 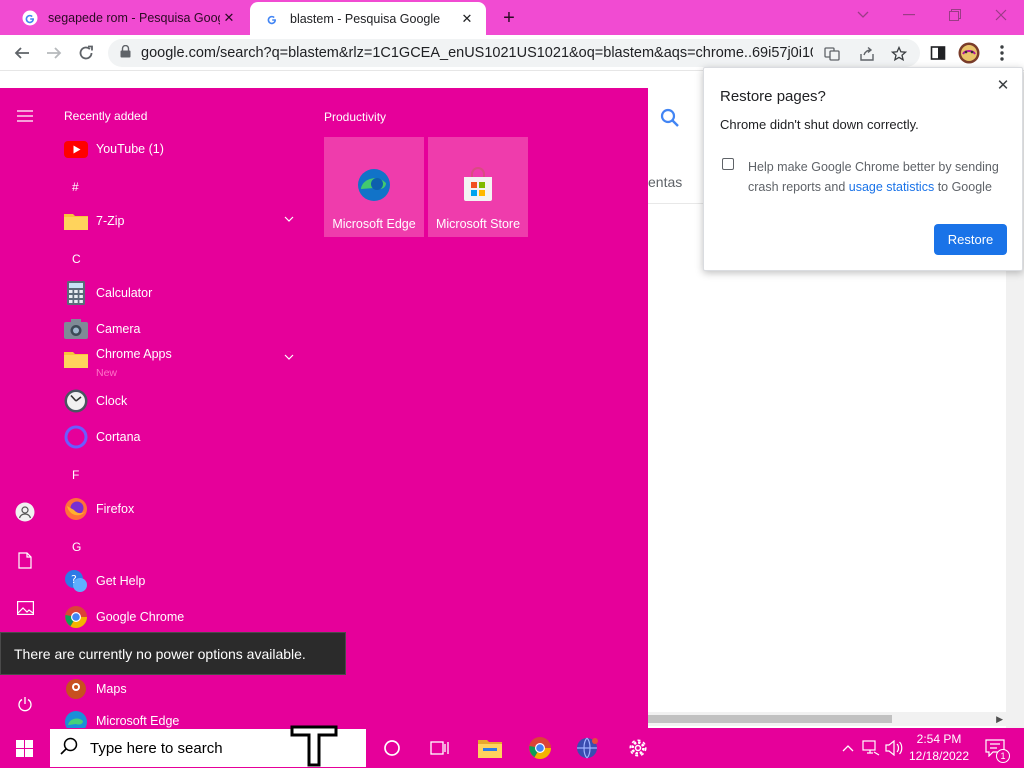 I want to click on bookmark-star-icon, so click(x=899, y=54).